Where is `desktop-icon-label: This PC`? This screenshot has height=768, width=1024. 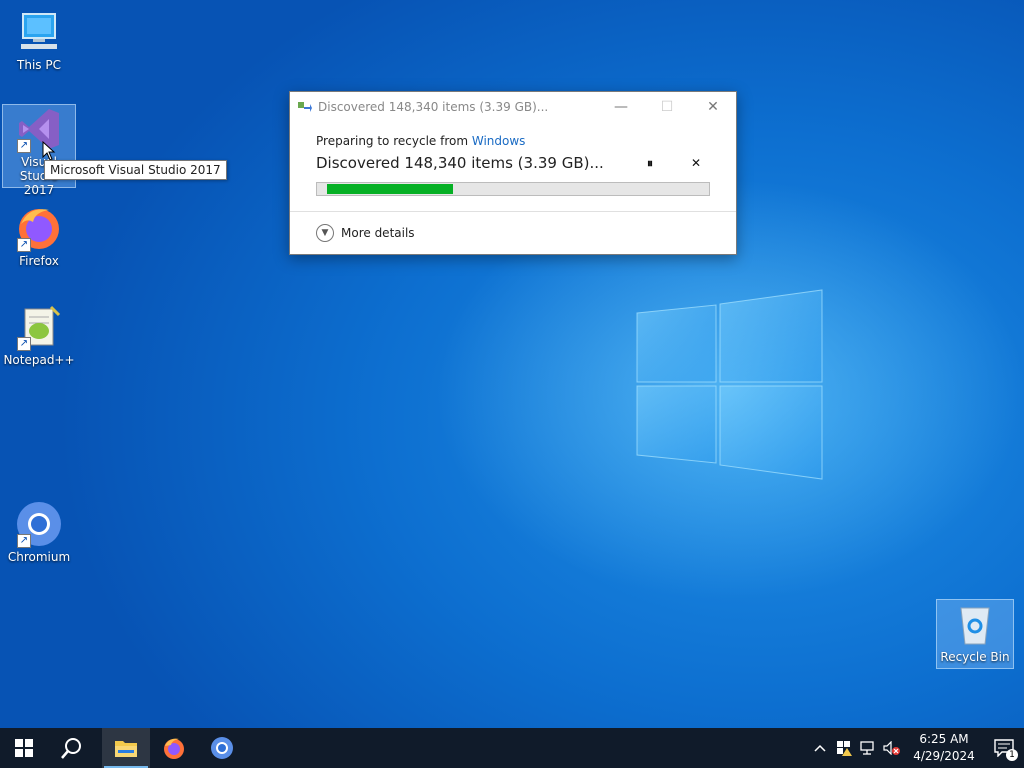 desktop-icon-label: This PC is located at coordinates (39, 65).